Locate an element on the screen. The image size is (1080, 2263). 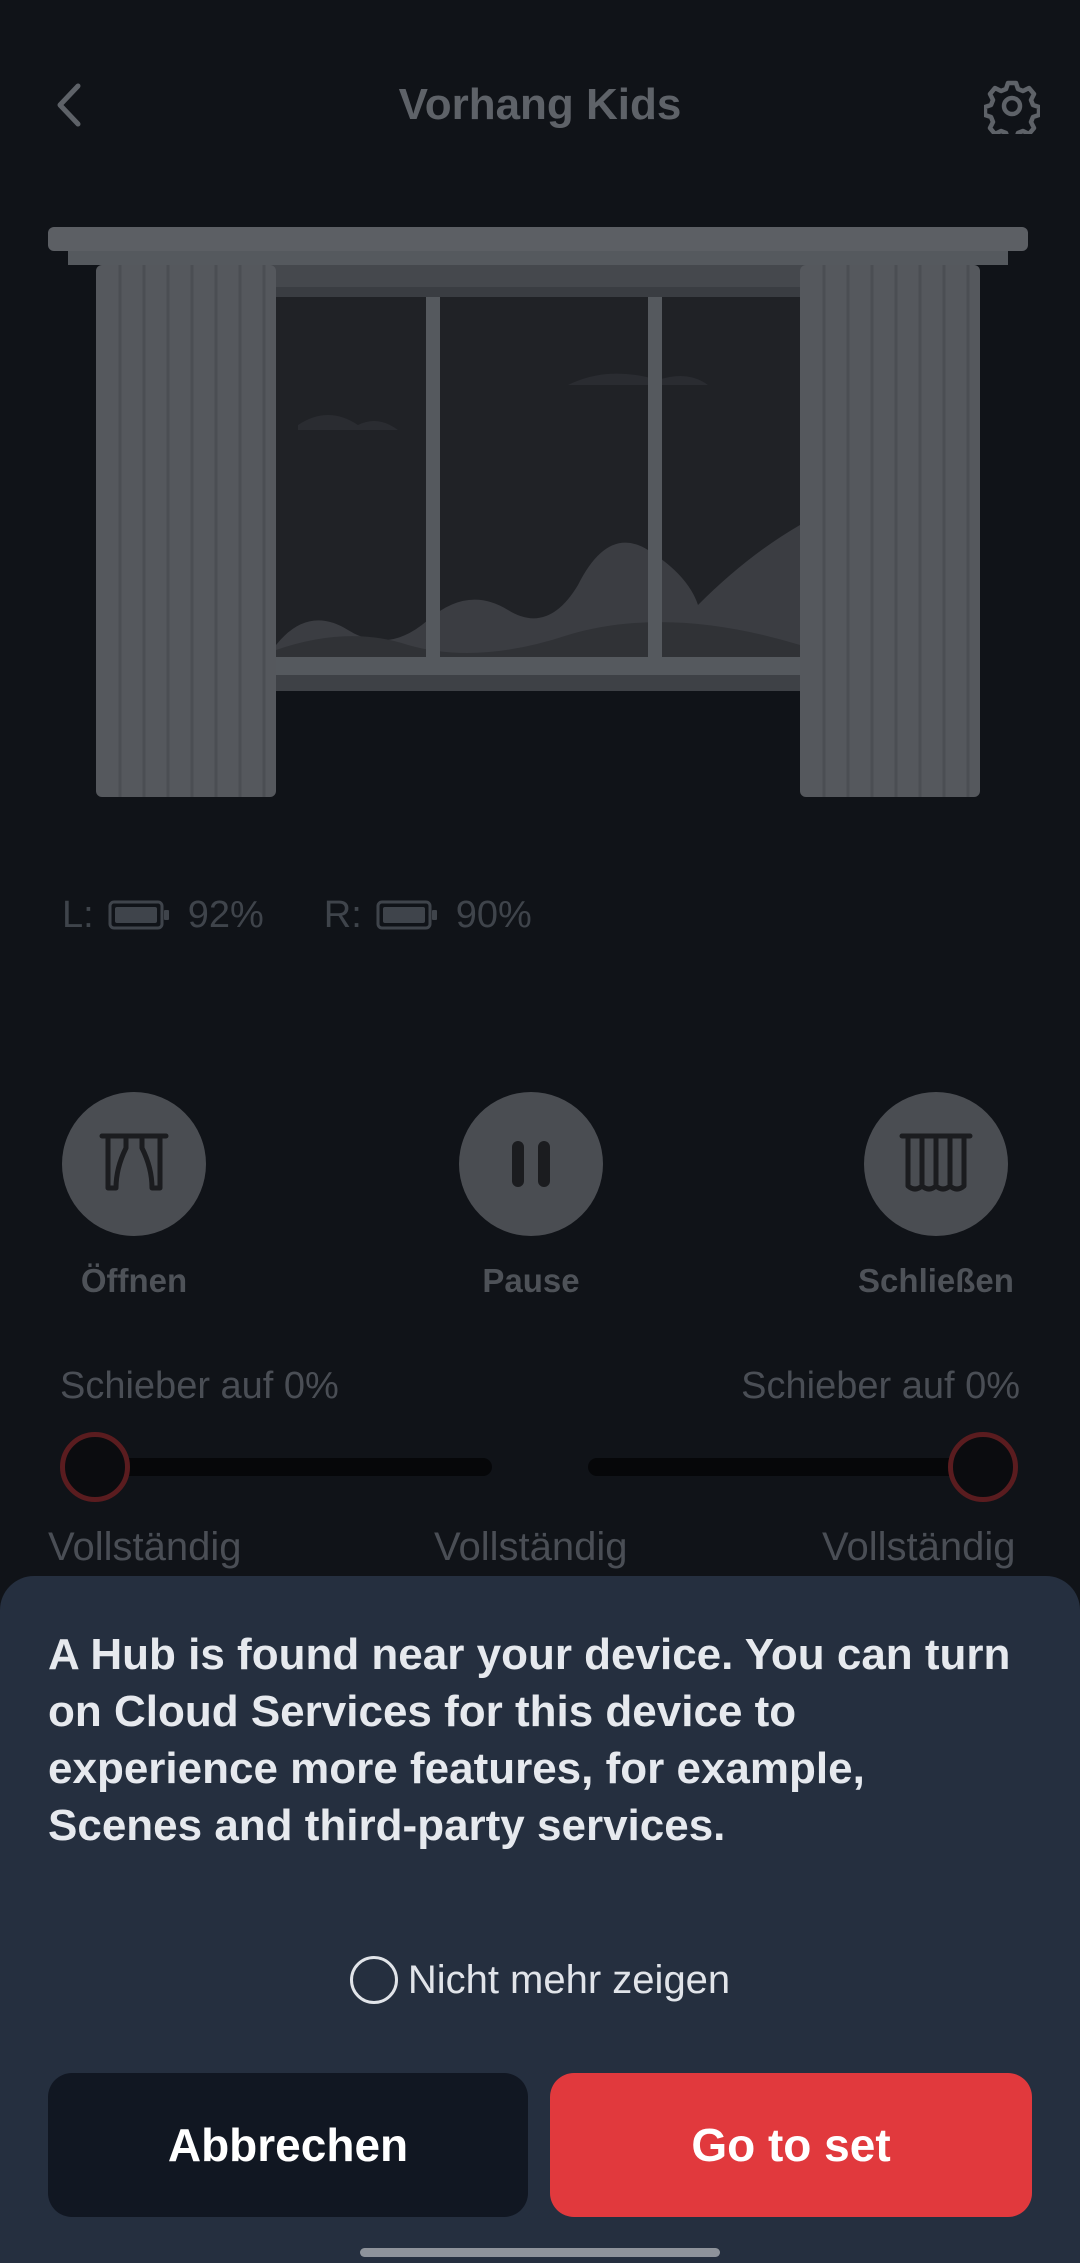
battery-right-value: 90% is located at coordinates (493, 914).